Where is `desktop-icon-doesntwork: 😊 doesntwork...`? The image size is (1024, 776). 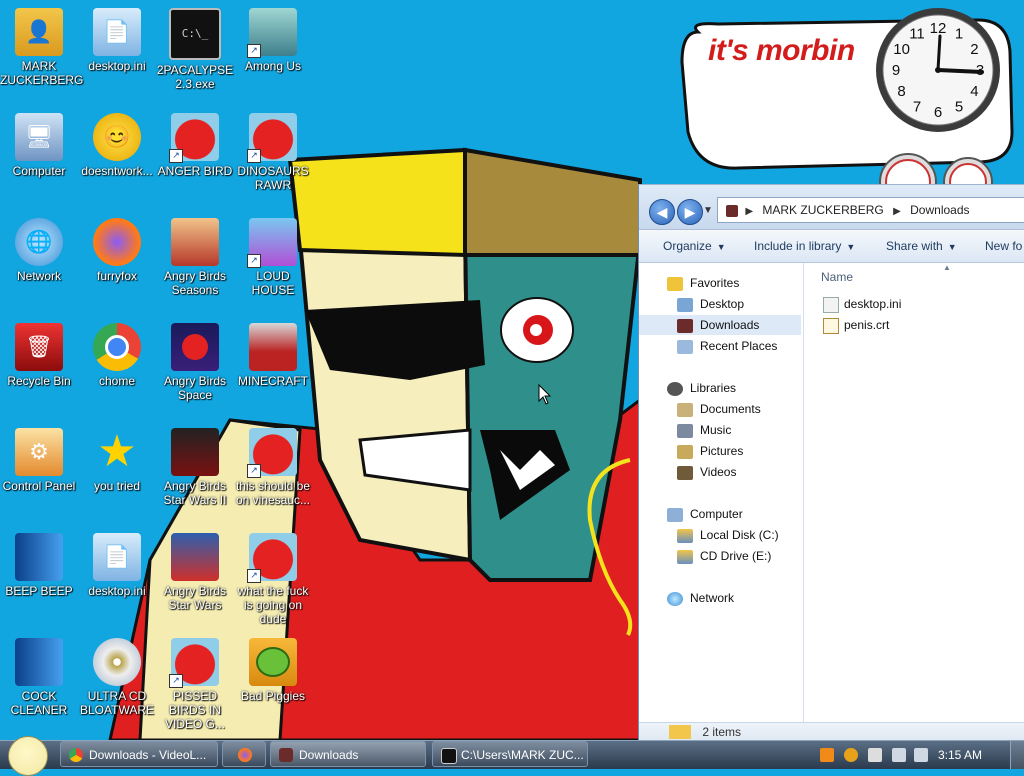 desktop-icon-doesntwork: 😊 doesntwork... is located at coordinates (117, 145).